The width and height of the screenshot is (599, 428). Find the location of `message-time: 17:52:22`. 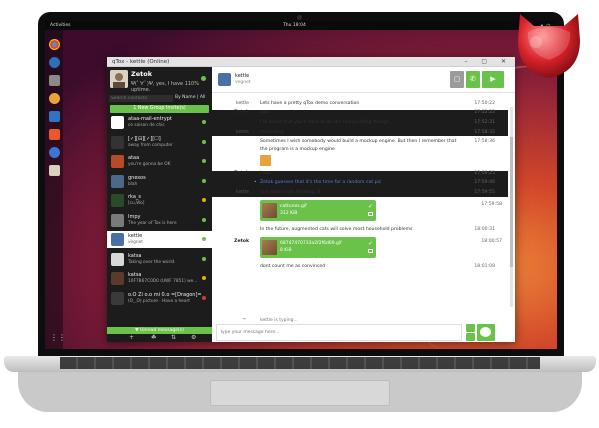

message-time: 17:52:22 is located at coordinates (484, 112).